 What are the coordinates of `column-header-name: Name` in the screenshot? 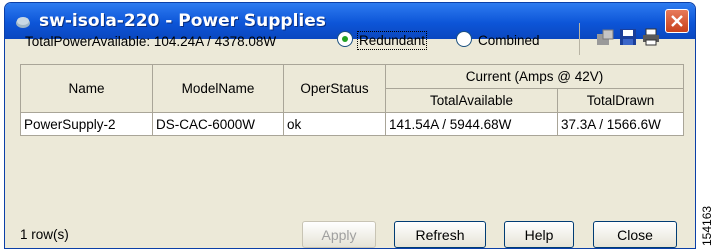 It's located at (86, 88).